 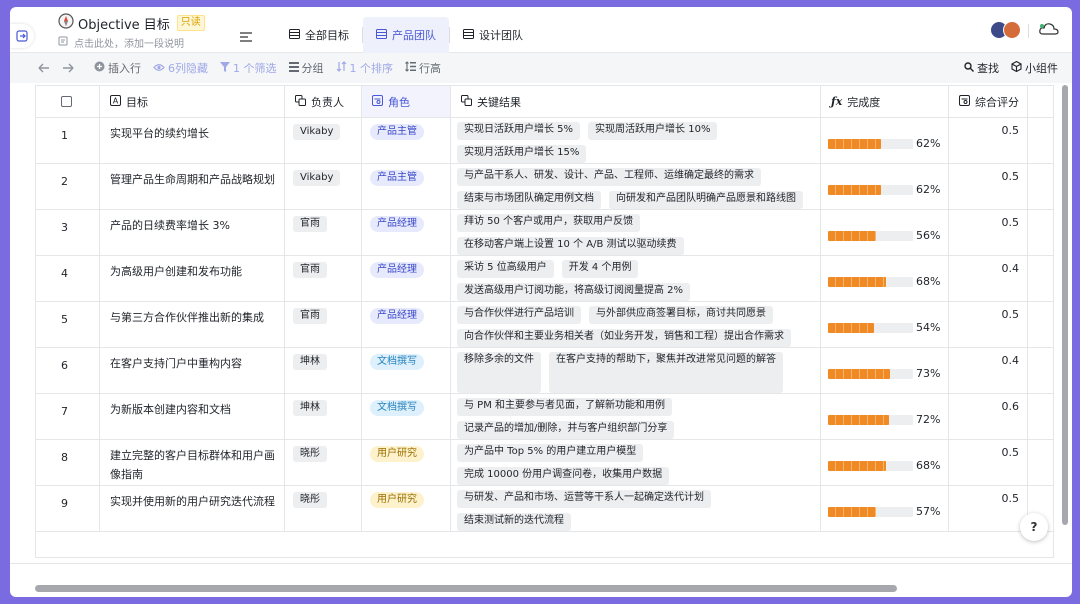 What do you see at coordinates (192, 370) in the screenshot?
I see `objective-cell: 在客户支持门户中重构内容` at bounding box center [192, 370].